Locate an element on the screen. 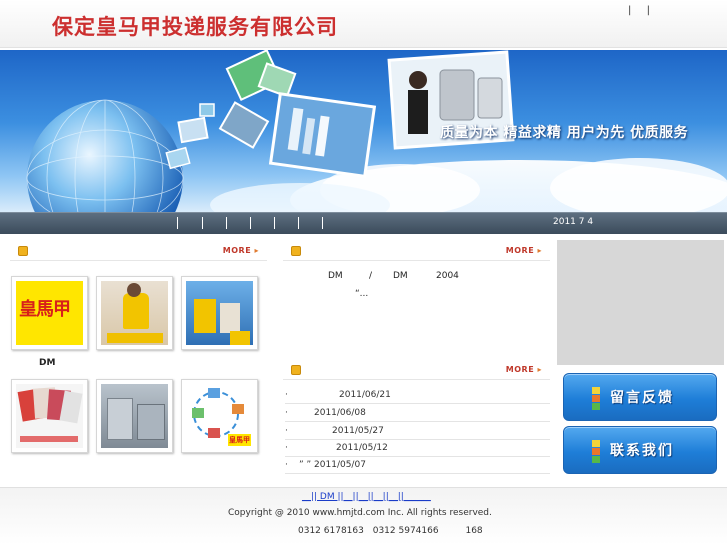  news-date: 2011/05/27 is located at coordinates (358, 431).